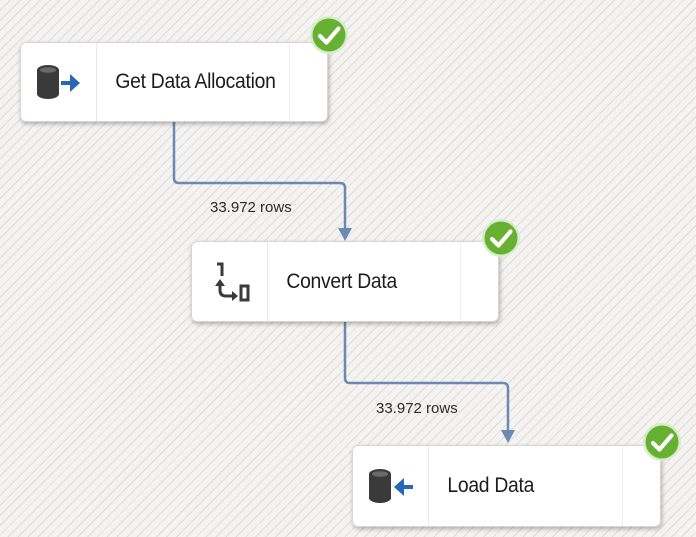  I want to click on task-load-data: Load Data, so click(506, 486).